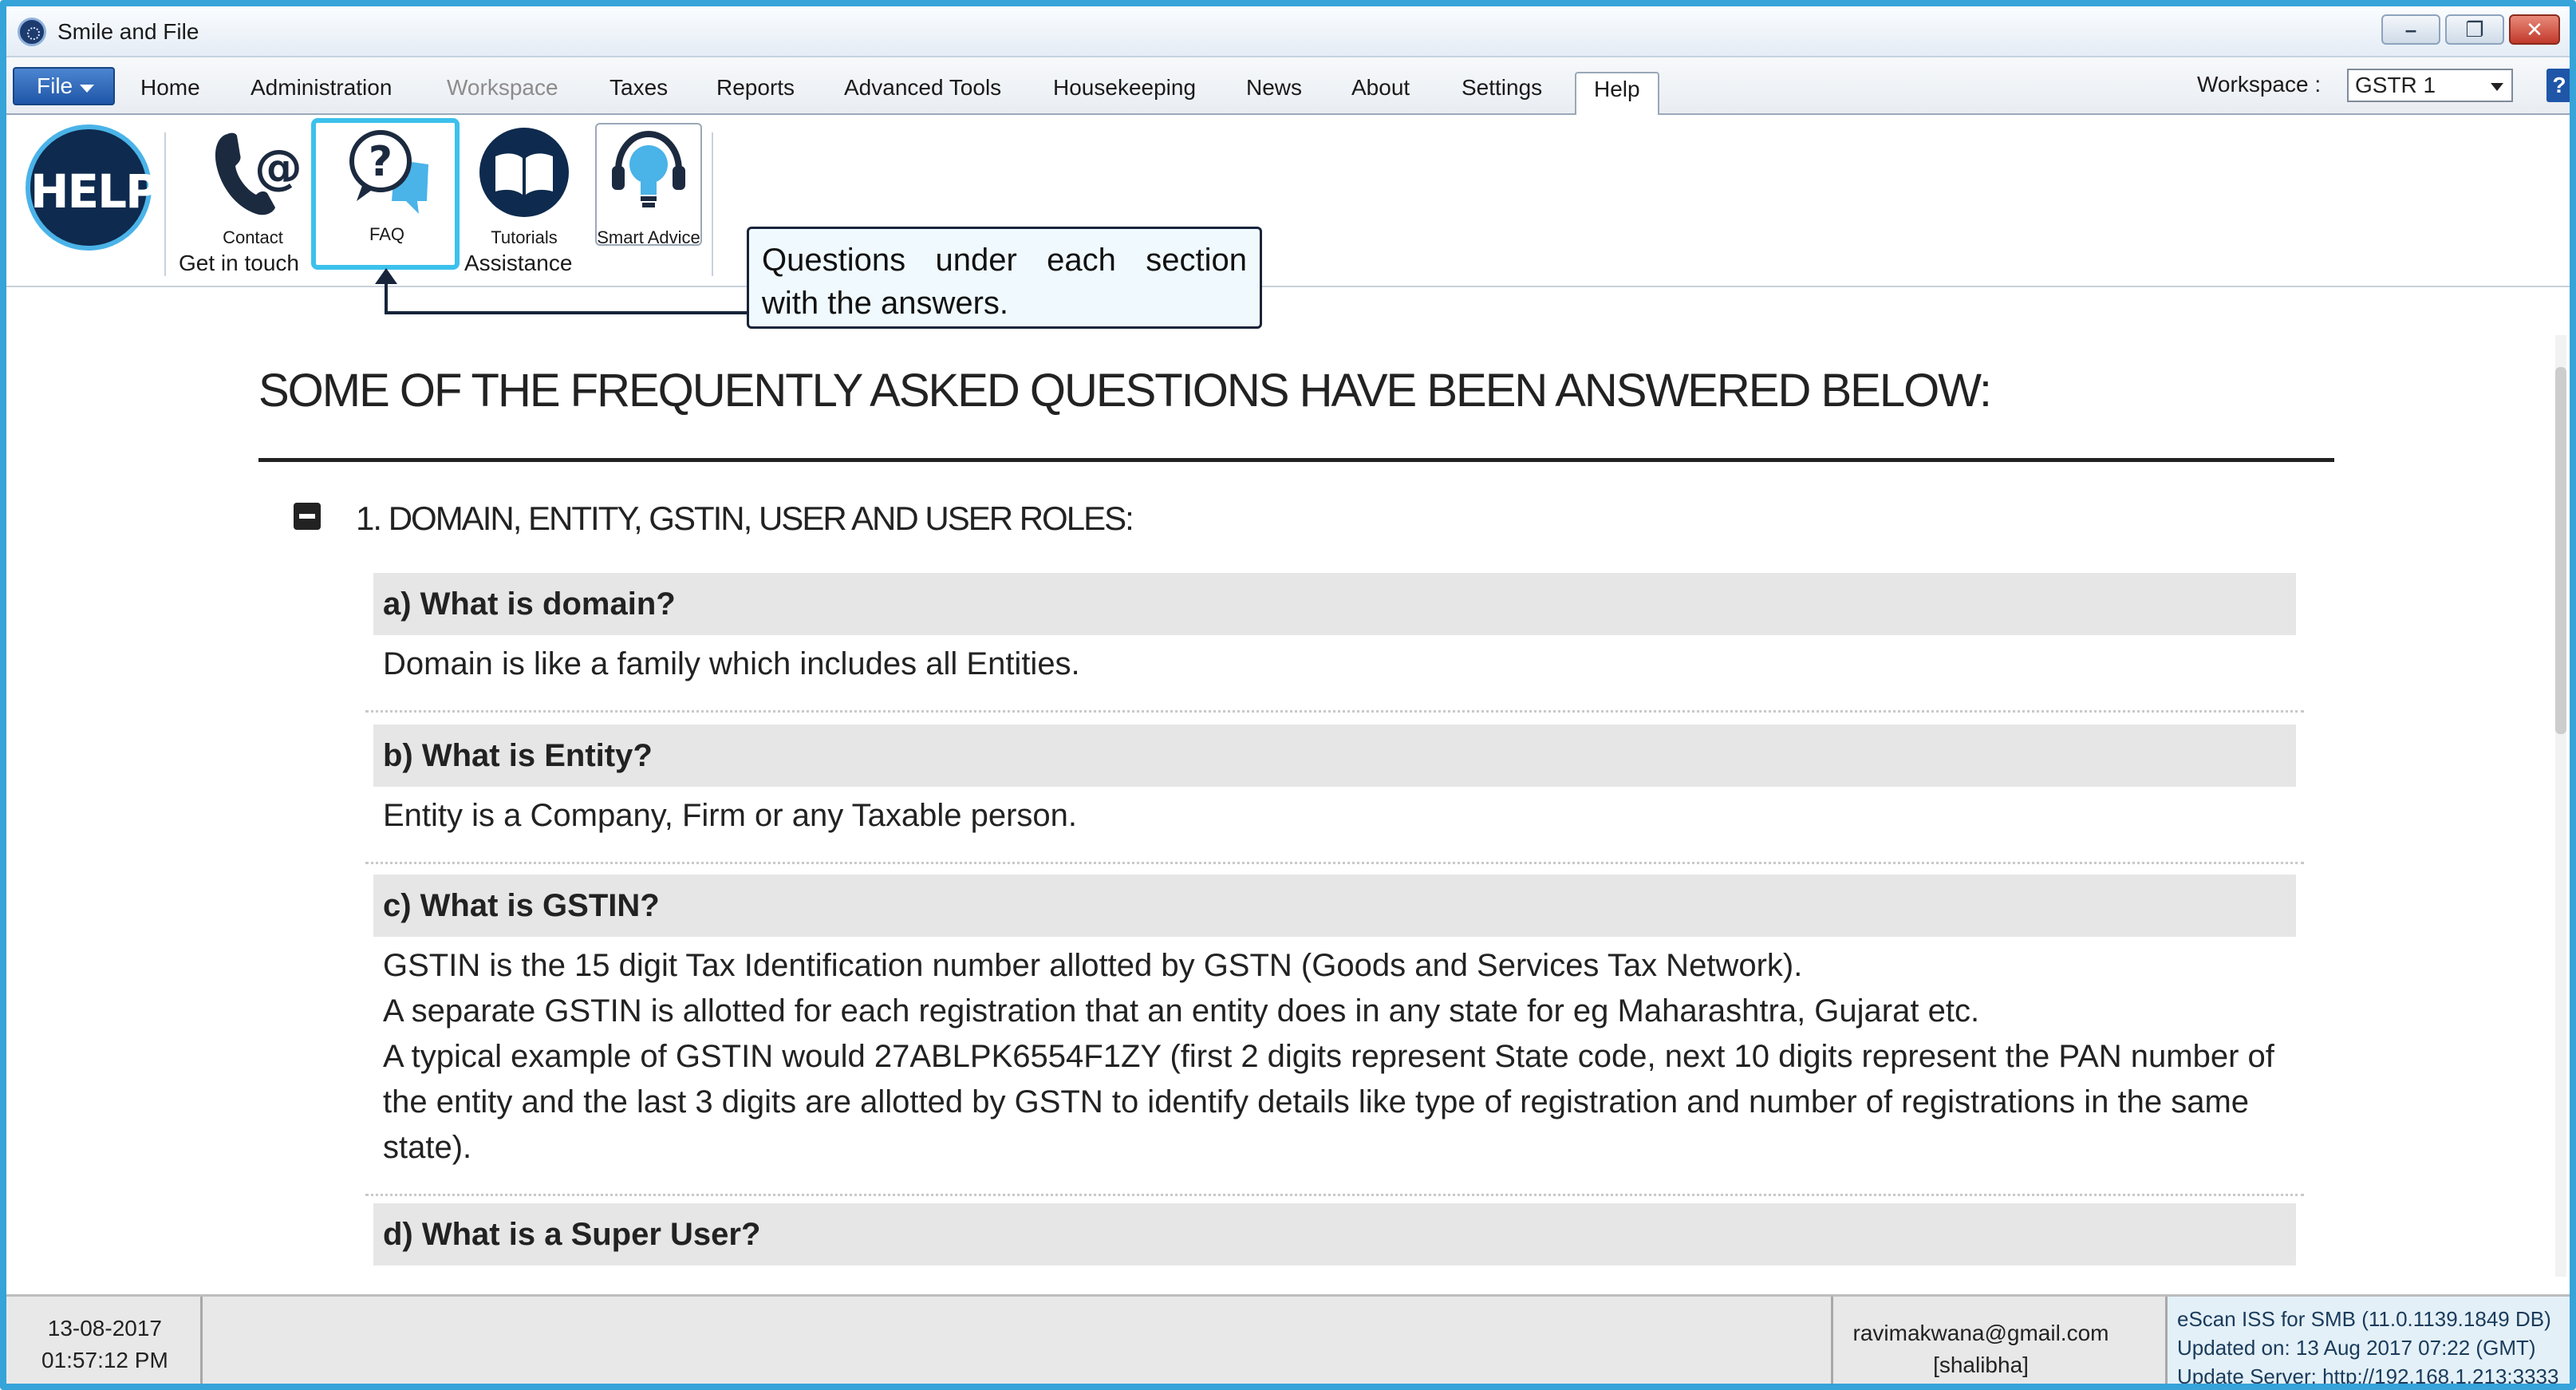  I want to click on menu-reports: Reports, so click(755, 88).